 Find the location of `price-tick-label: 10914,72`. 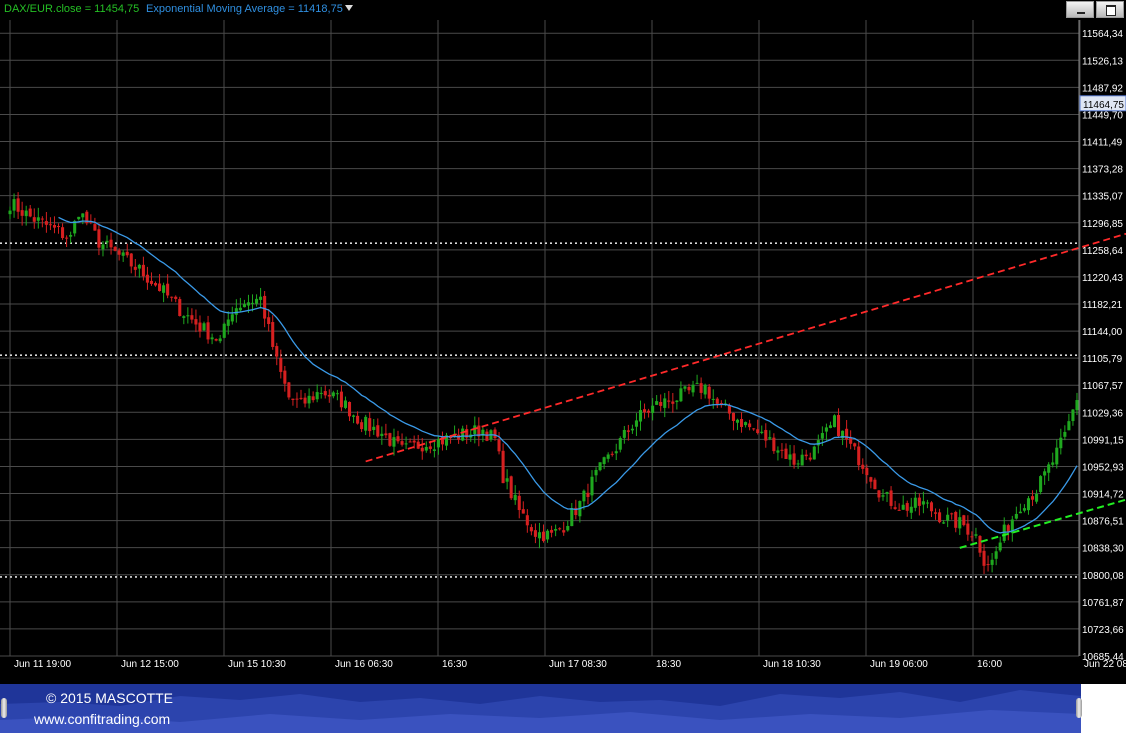

price-tick-label: 10914,72 is located at coordinates (1103, 495).